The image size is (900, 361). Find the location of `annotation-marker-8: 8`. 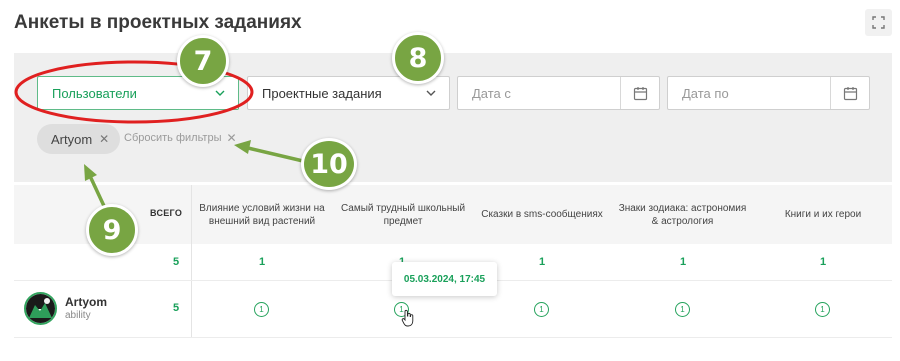

annotation-marker-8: 8 is located at coordinates (418, 58).